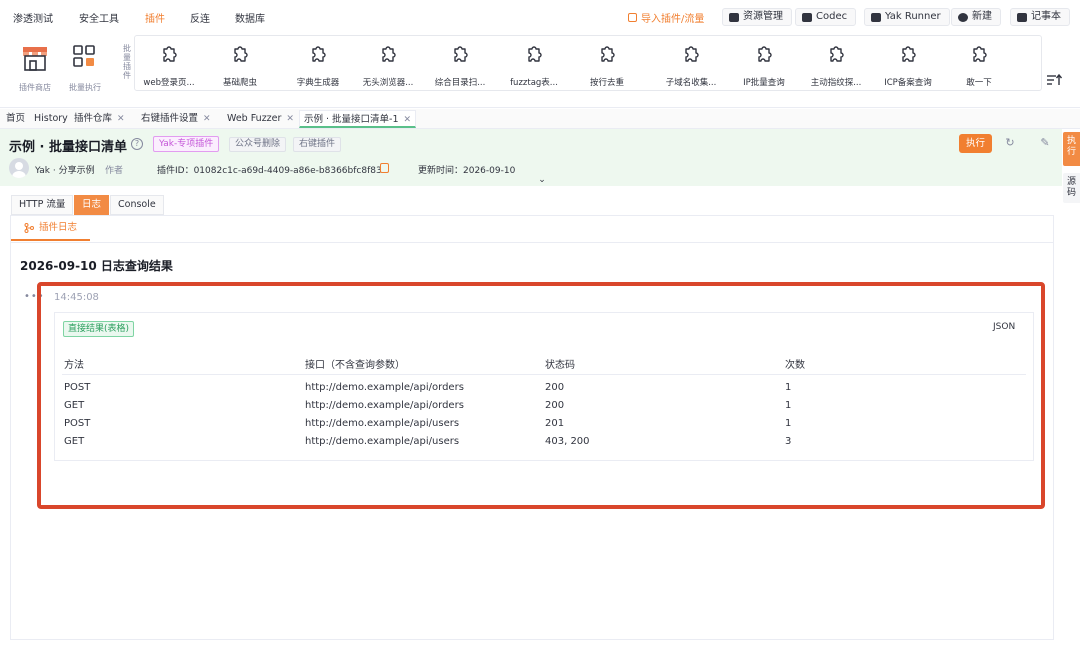  Describe the element at coordinates (186, 144) in the screenshot. I see `plugin-type-badge: Yak-专项插件` at that location.